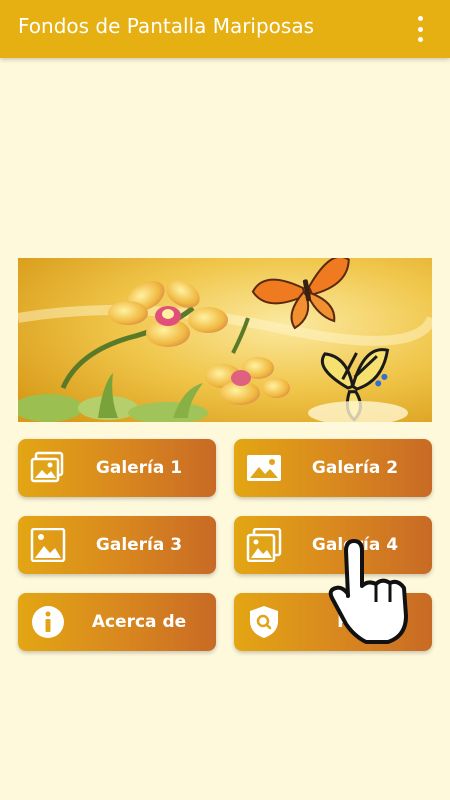 This screenshot has height=800, width=450. I want to click on gallery-3-label: Galería 3, so click(139, 545).